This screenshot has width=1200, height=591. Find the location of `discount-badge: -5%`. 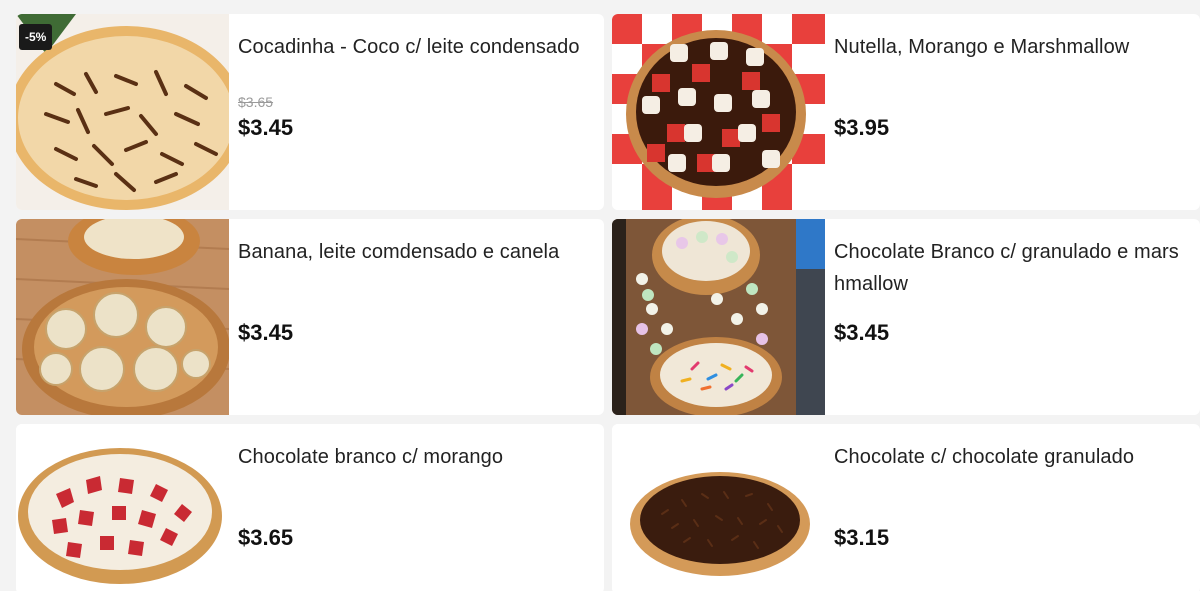

discount-badge: -5% is located at coordinates (36, 37).